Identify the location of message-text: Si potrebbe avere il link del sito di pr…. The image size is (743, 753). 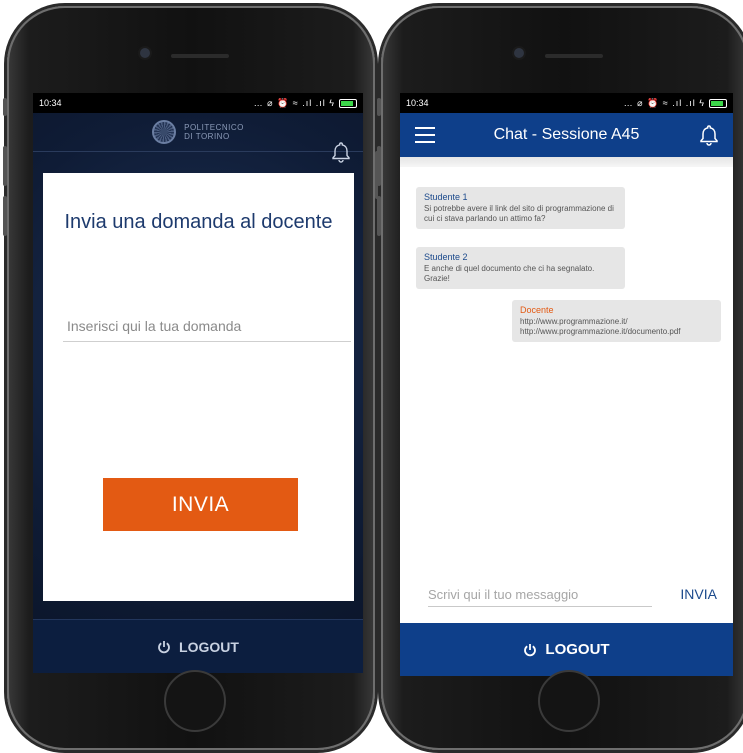
(519, 213).